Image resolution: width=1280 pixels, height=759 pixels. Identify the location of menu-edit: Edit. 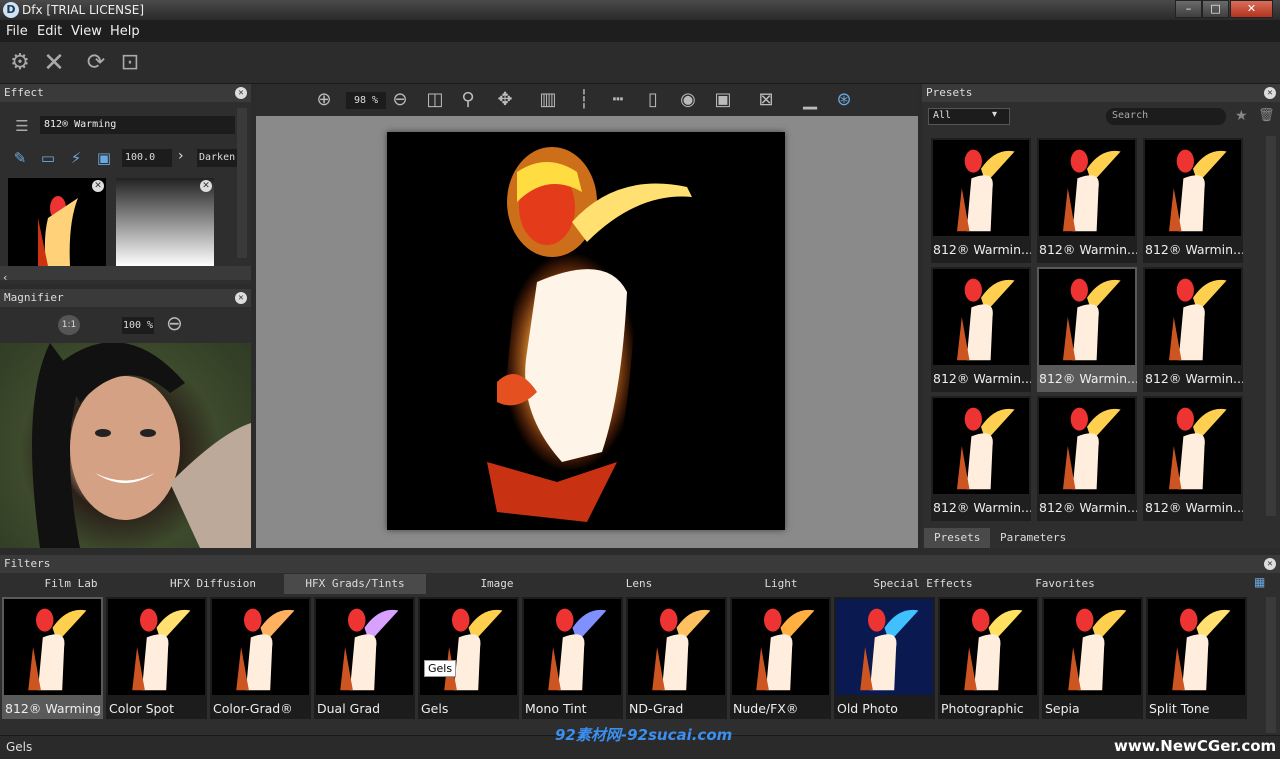
(49, 31).